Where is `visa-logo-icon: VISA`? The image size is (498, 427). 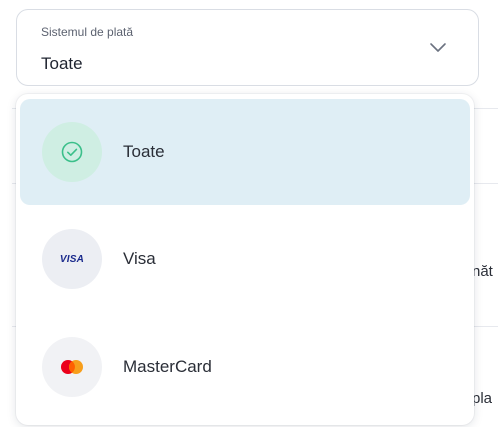
visa-logo-icon: VISA is located at coordinates (72, 259).